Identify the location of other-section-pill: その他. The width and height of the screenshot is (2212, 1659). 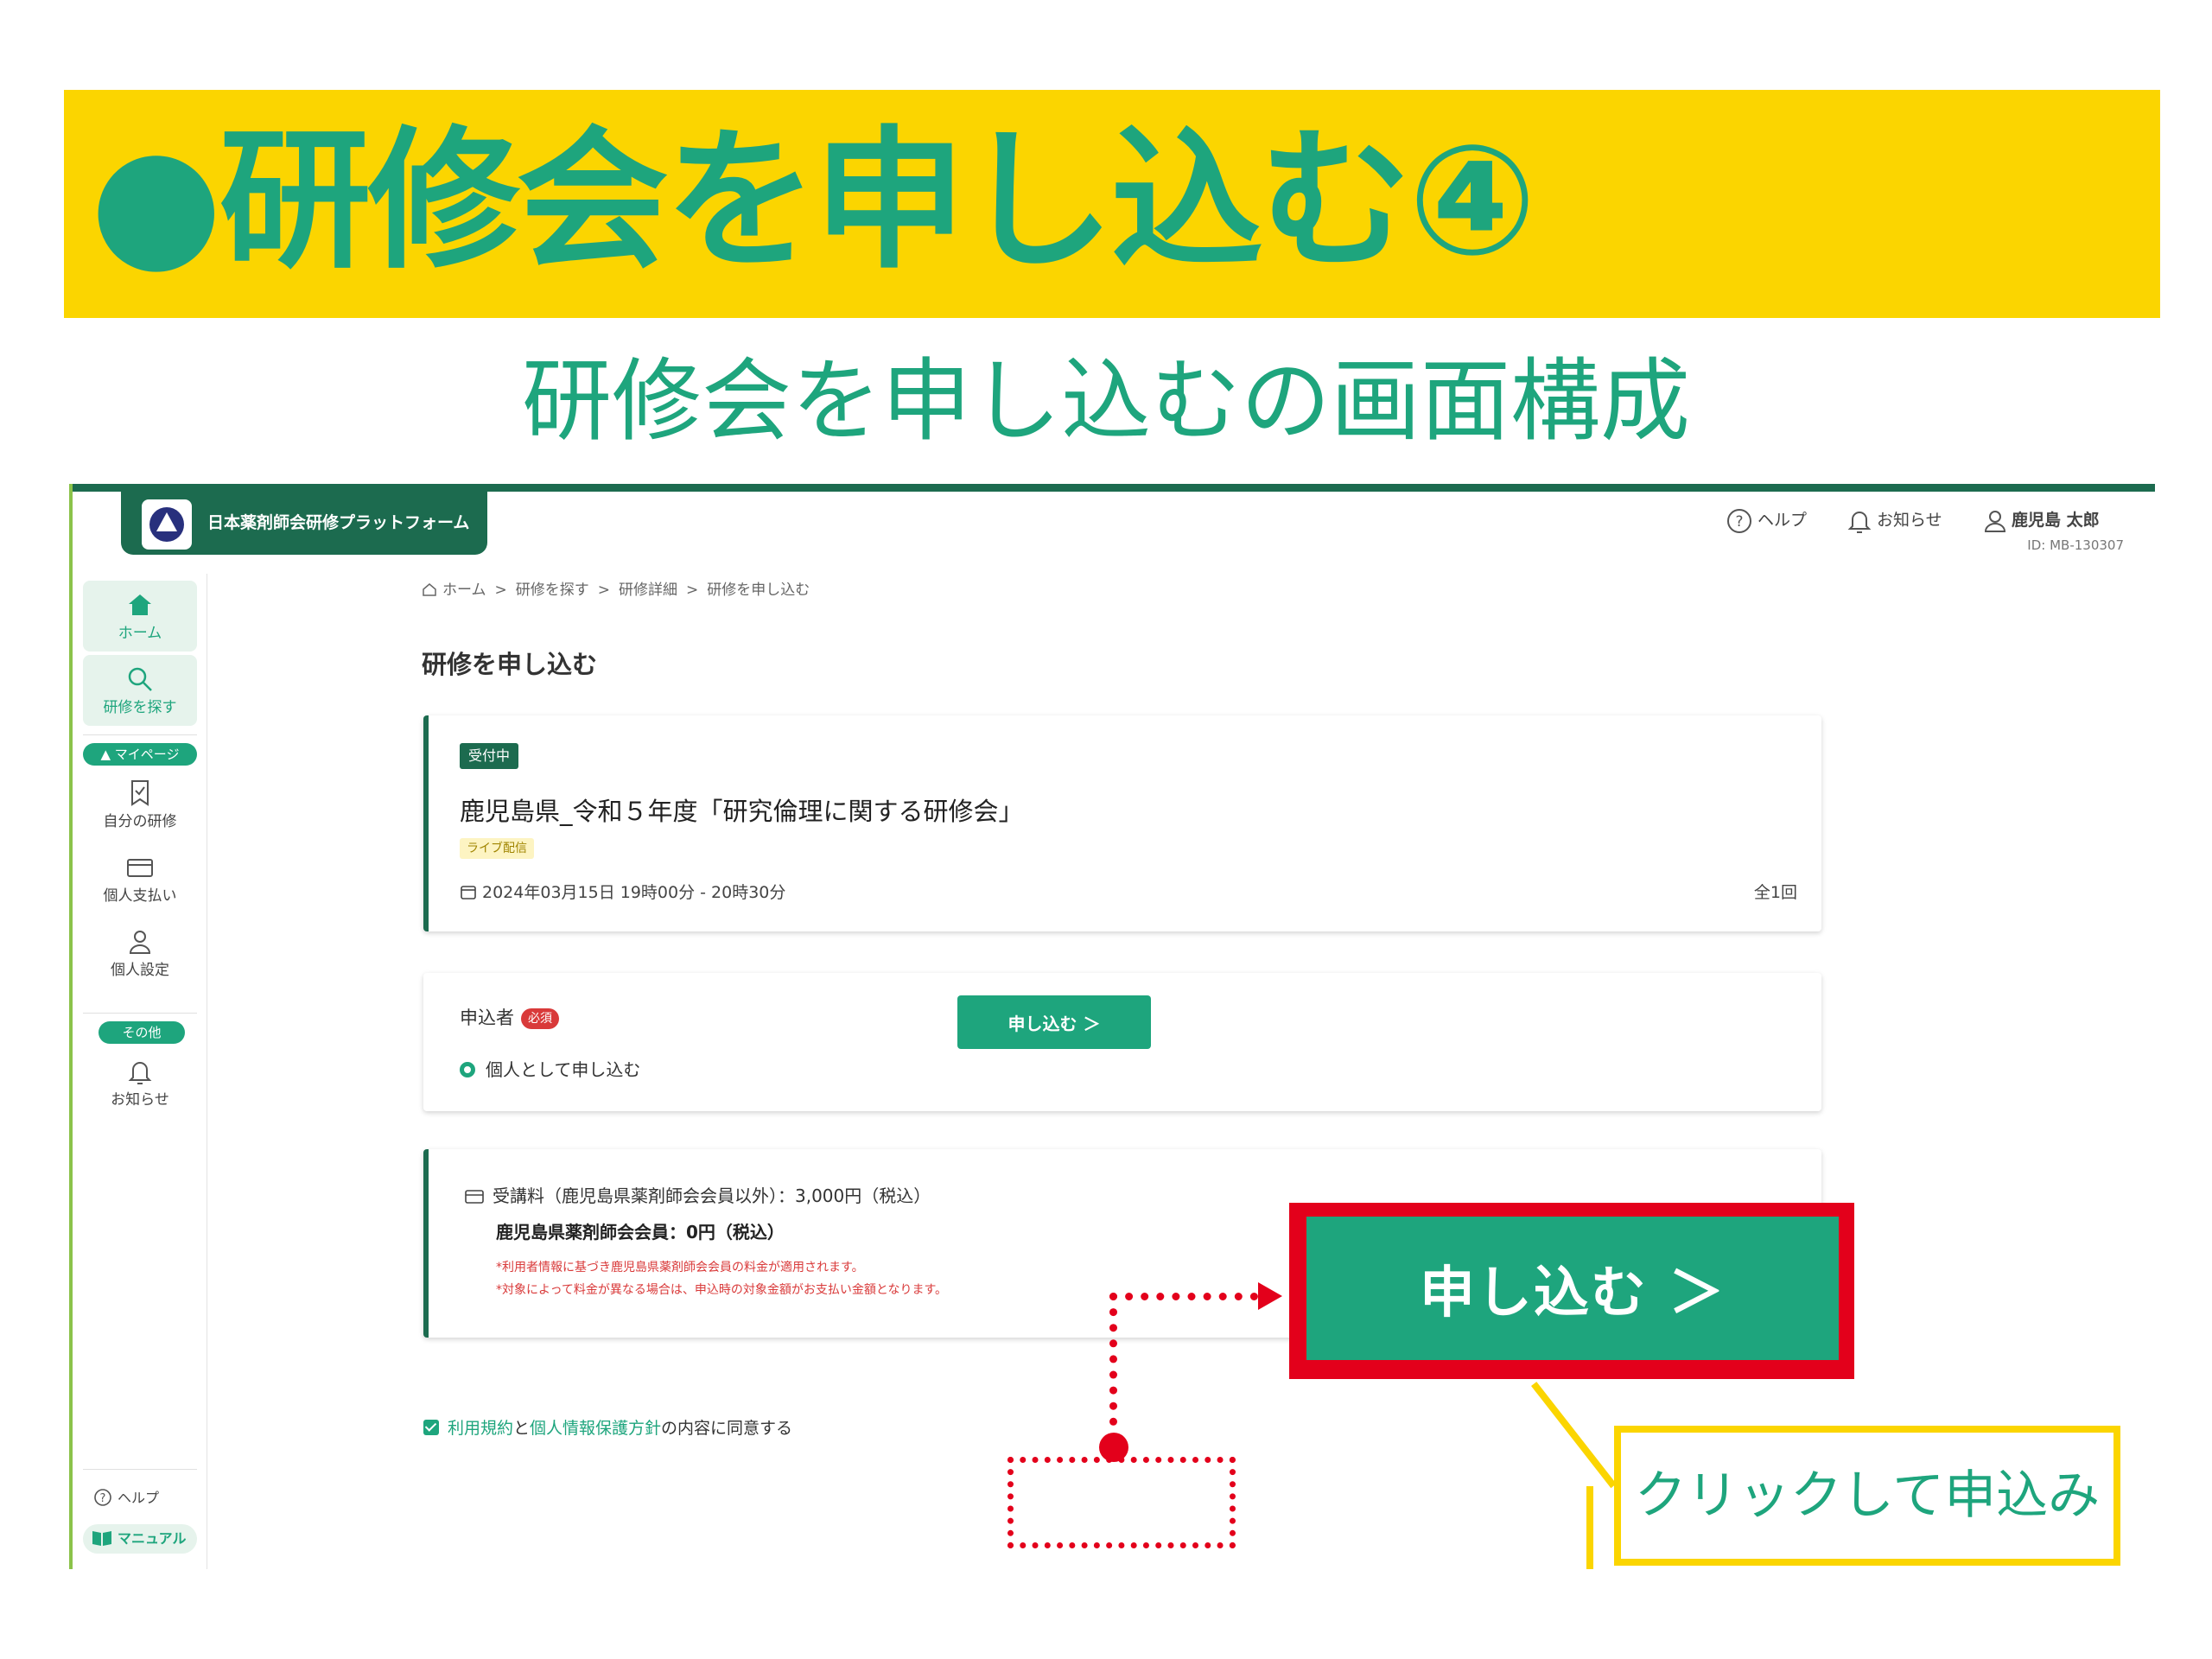
(142, 1032).